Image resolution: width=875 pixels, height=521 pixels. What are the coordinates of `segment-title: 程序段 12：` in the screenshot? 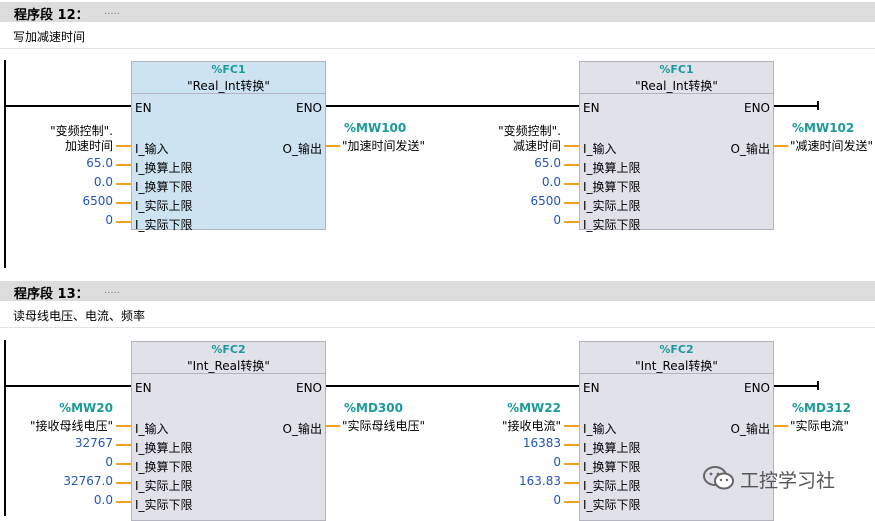 It's located at (51, 15).